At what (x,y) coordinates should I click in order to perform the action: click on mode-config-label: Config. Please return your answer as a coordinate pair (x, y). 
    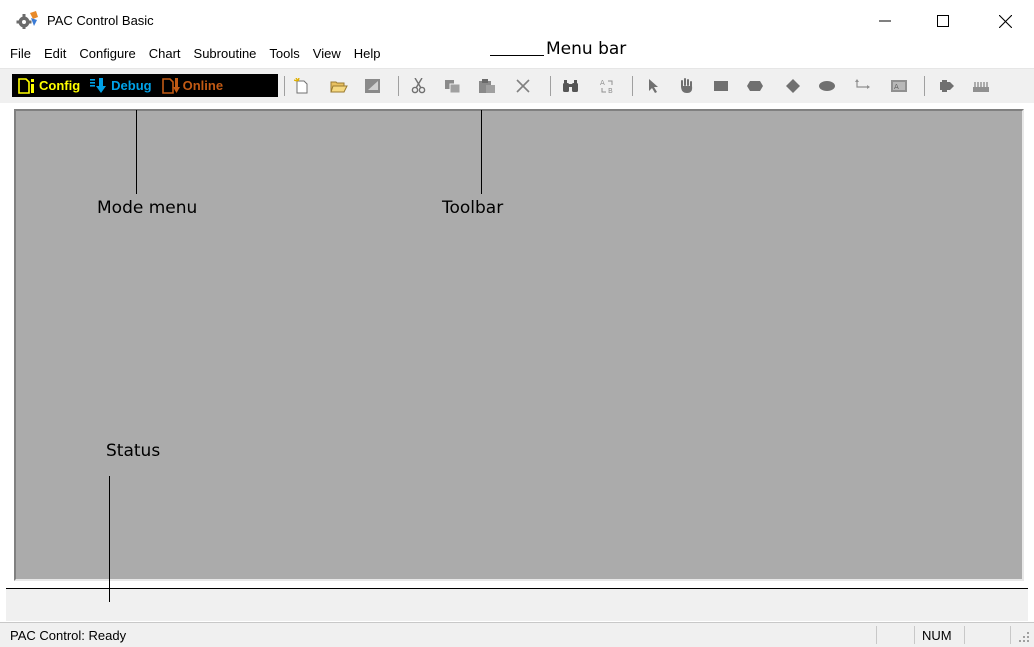
    Looking at the image, I should click on (60, 85).